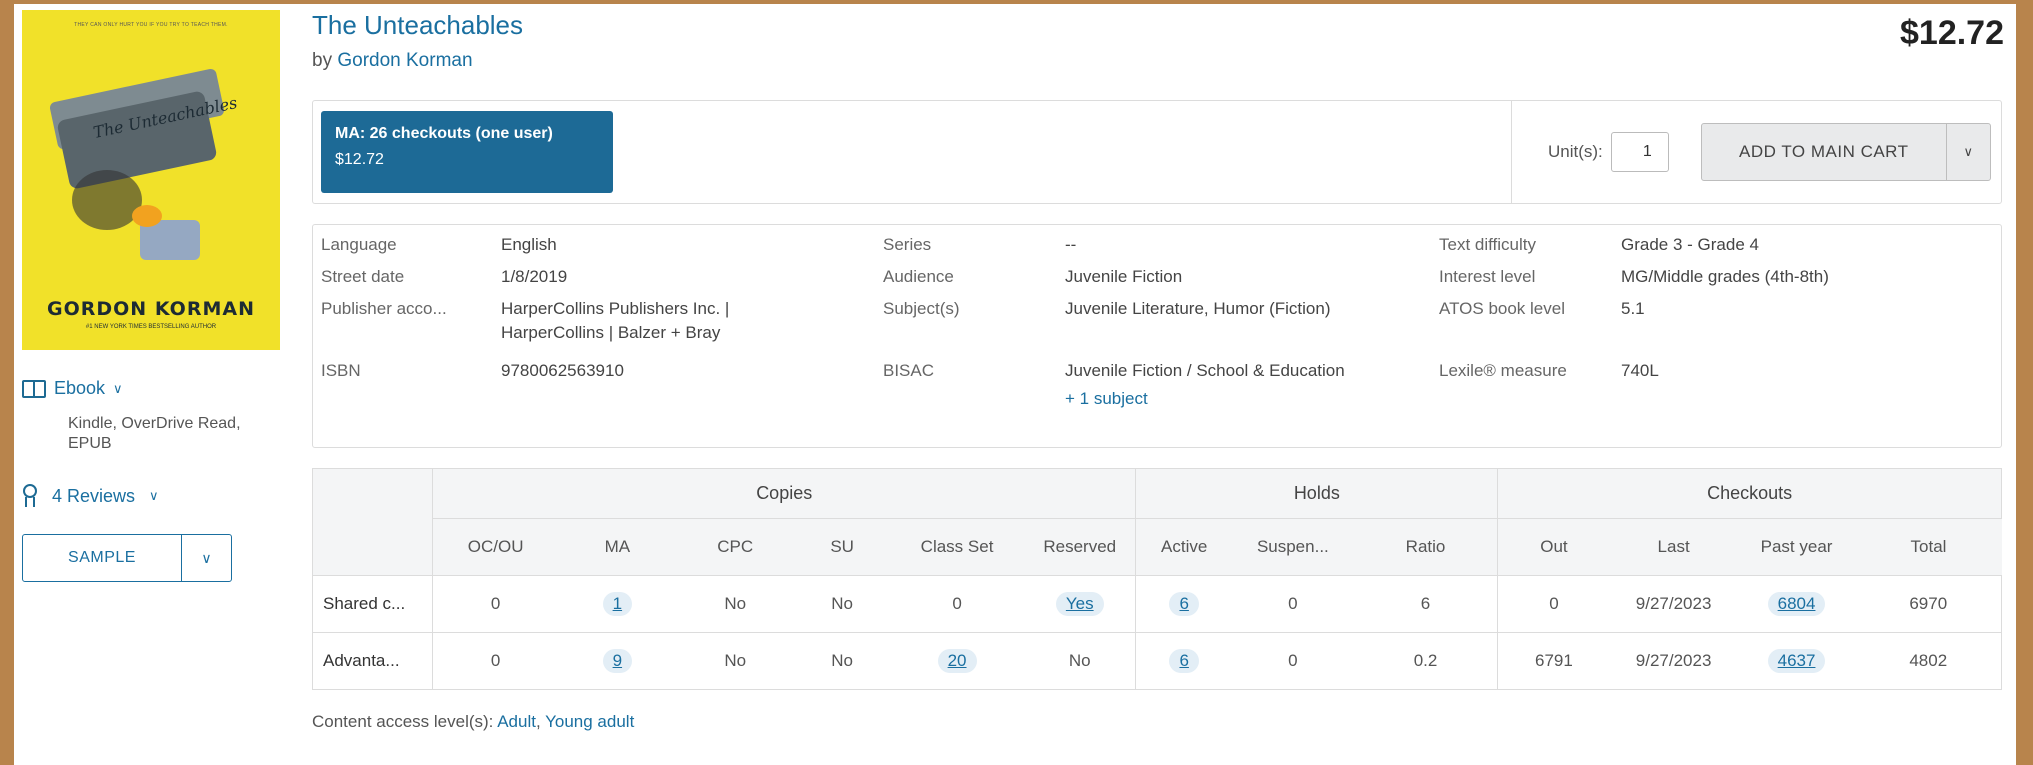  I want to click on table-cell-link: 1, so click(617, 604).